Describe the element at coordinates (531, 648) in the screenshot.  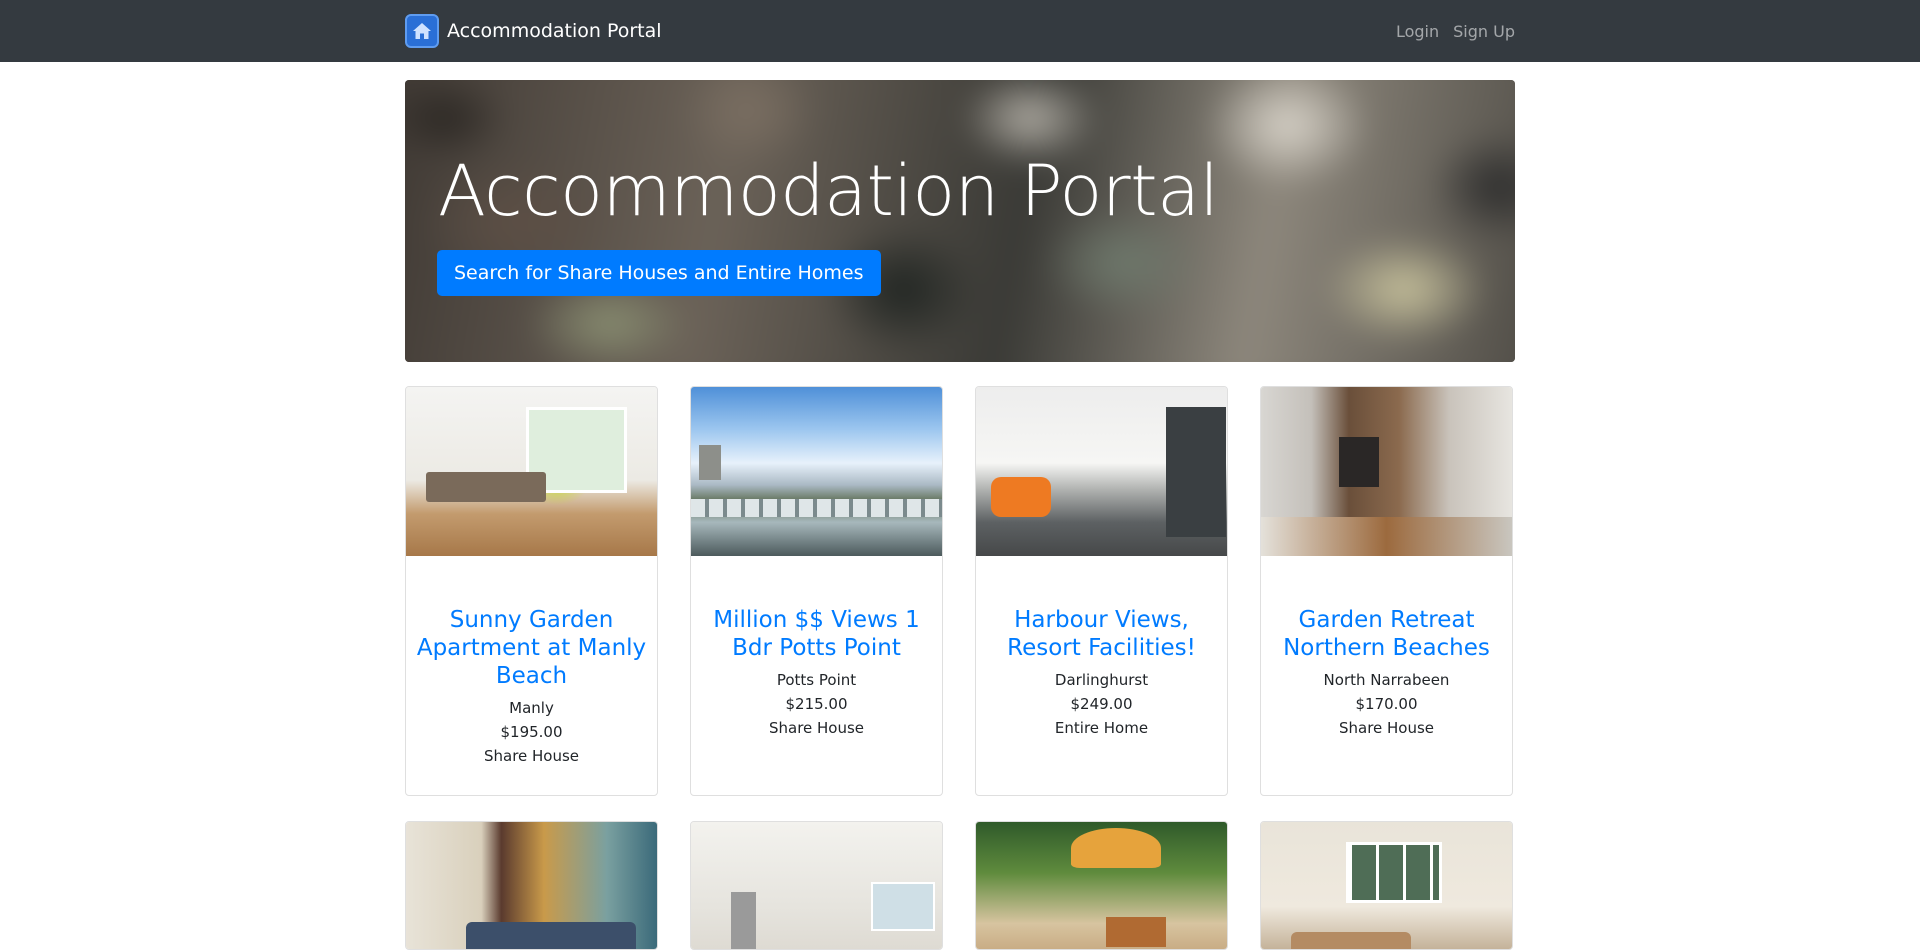
I see `listing-title: Sunny Garden Apartment at Manly Beach` at that location.